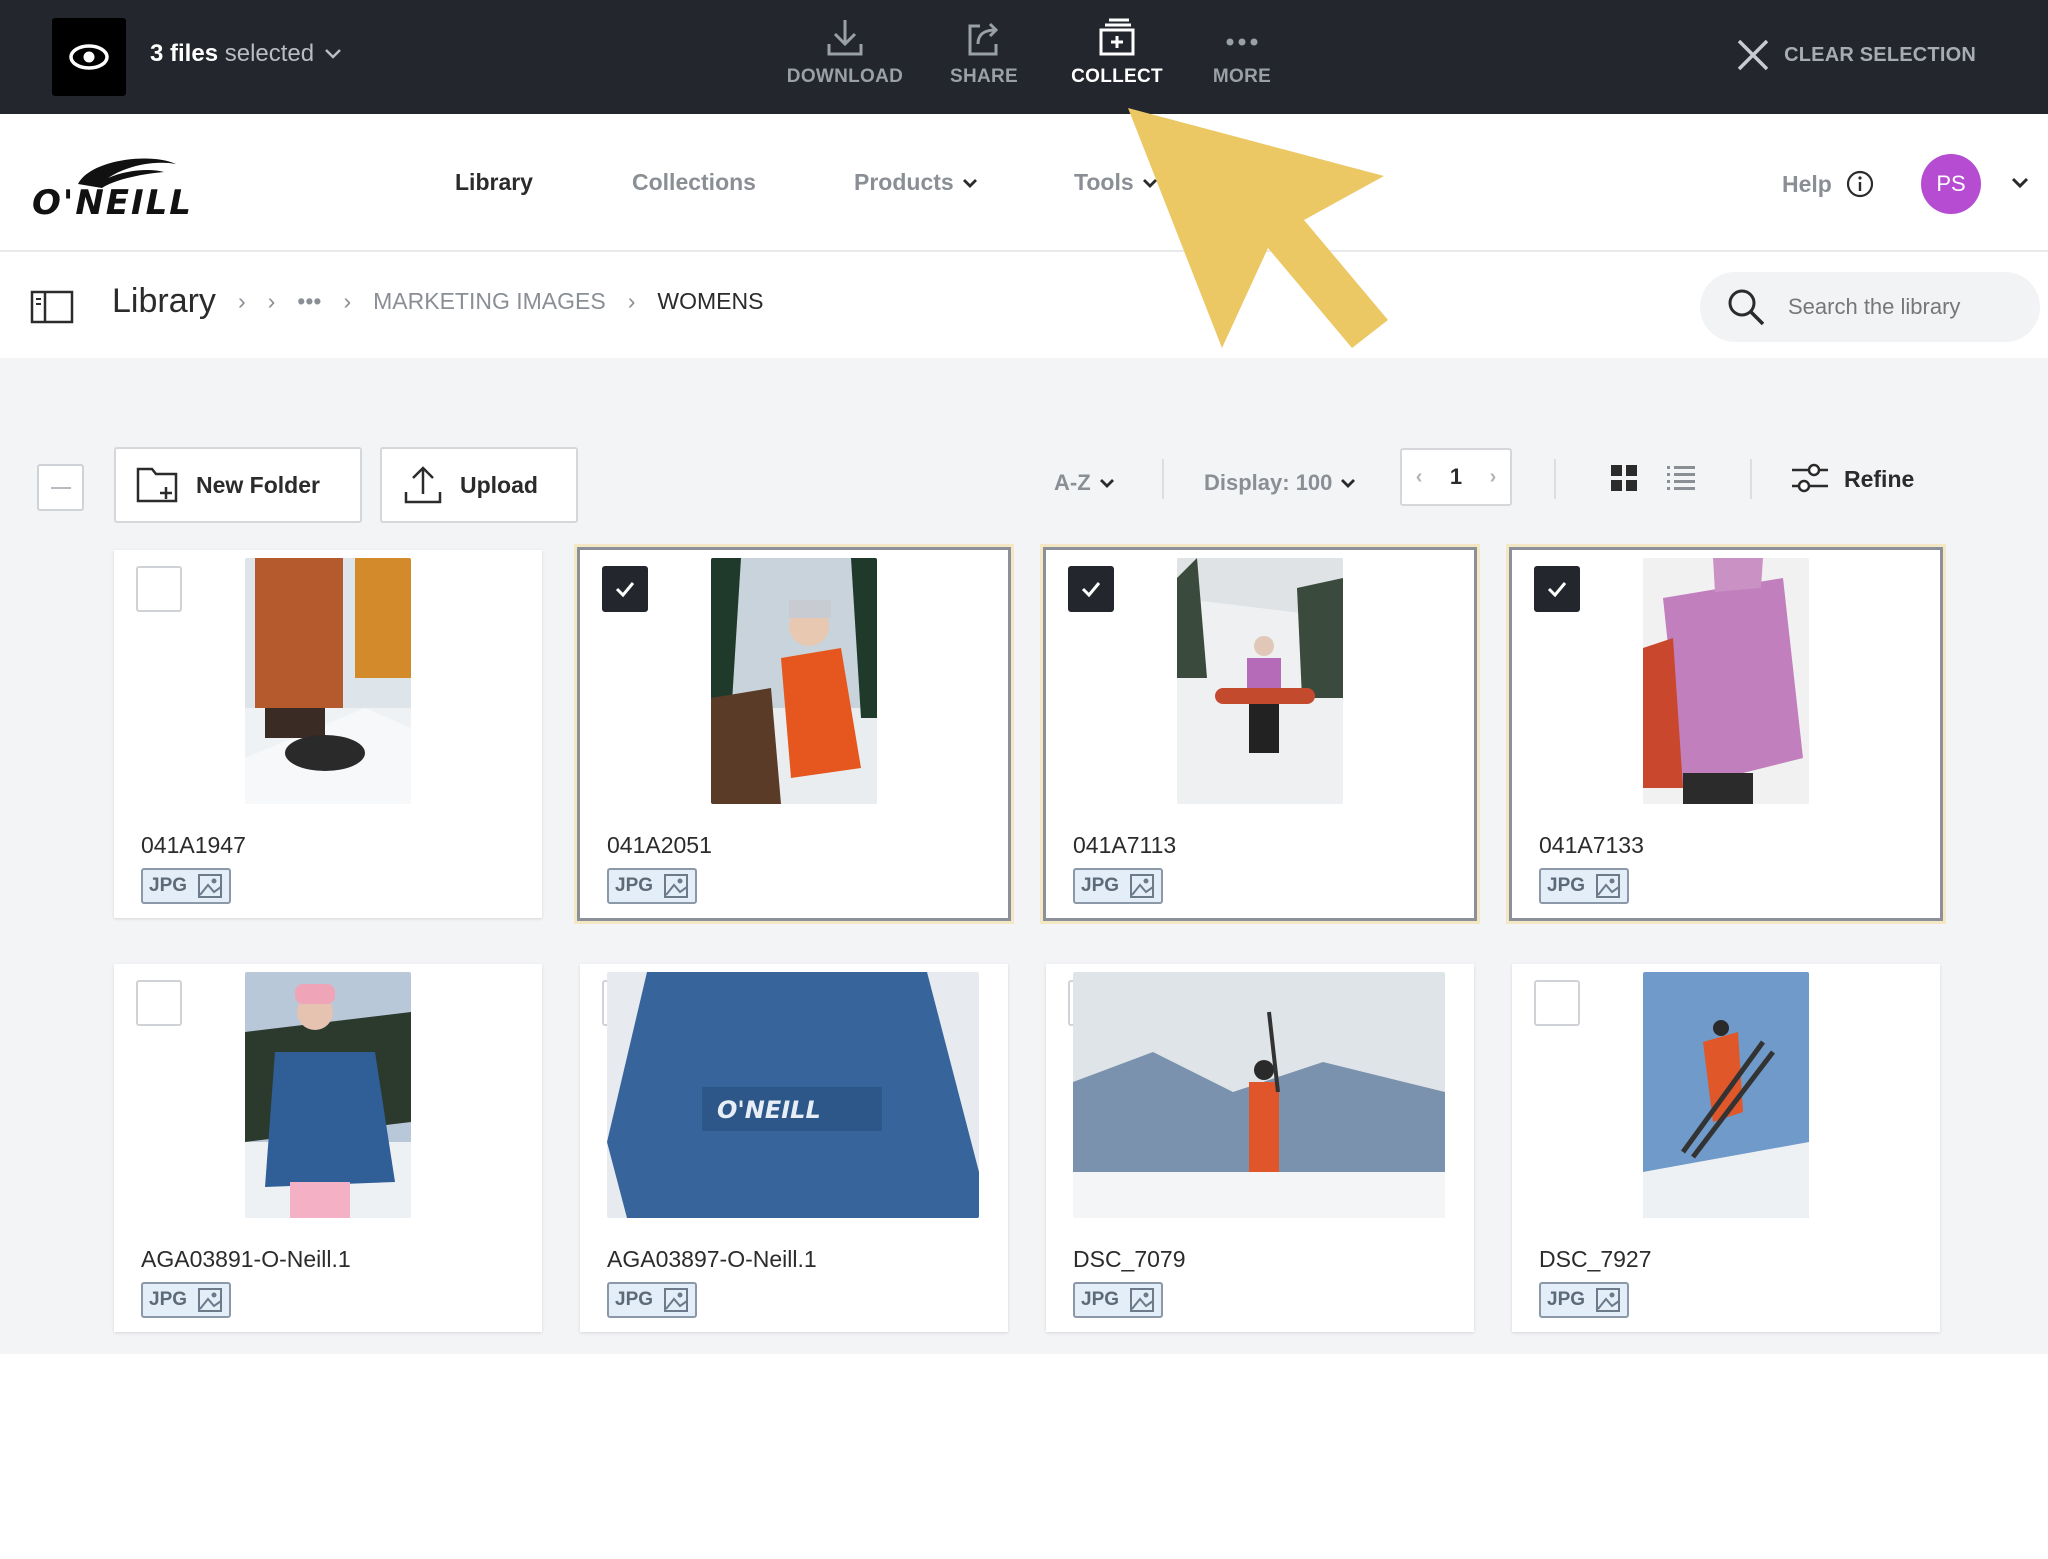 Image resolution: width=2048 pixels, height=1559 pixels. I want to click on main-nav: Library Collections Products Tools, so click(806, 182).